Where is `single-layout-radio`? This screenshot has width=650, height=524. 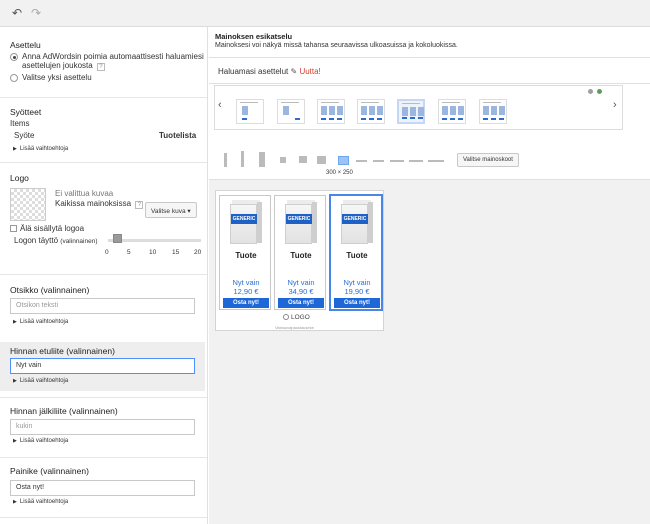 single-layout-radio is located at coordinates (14, 78).